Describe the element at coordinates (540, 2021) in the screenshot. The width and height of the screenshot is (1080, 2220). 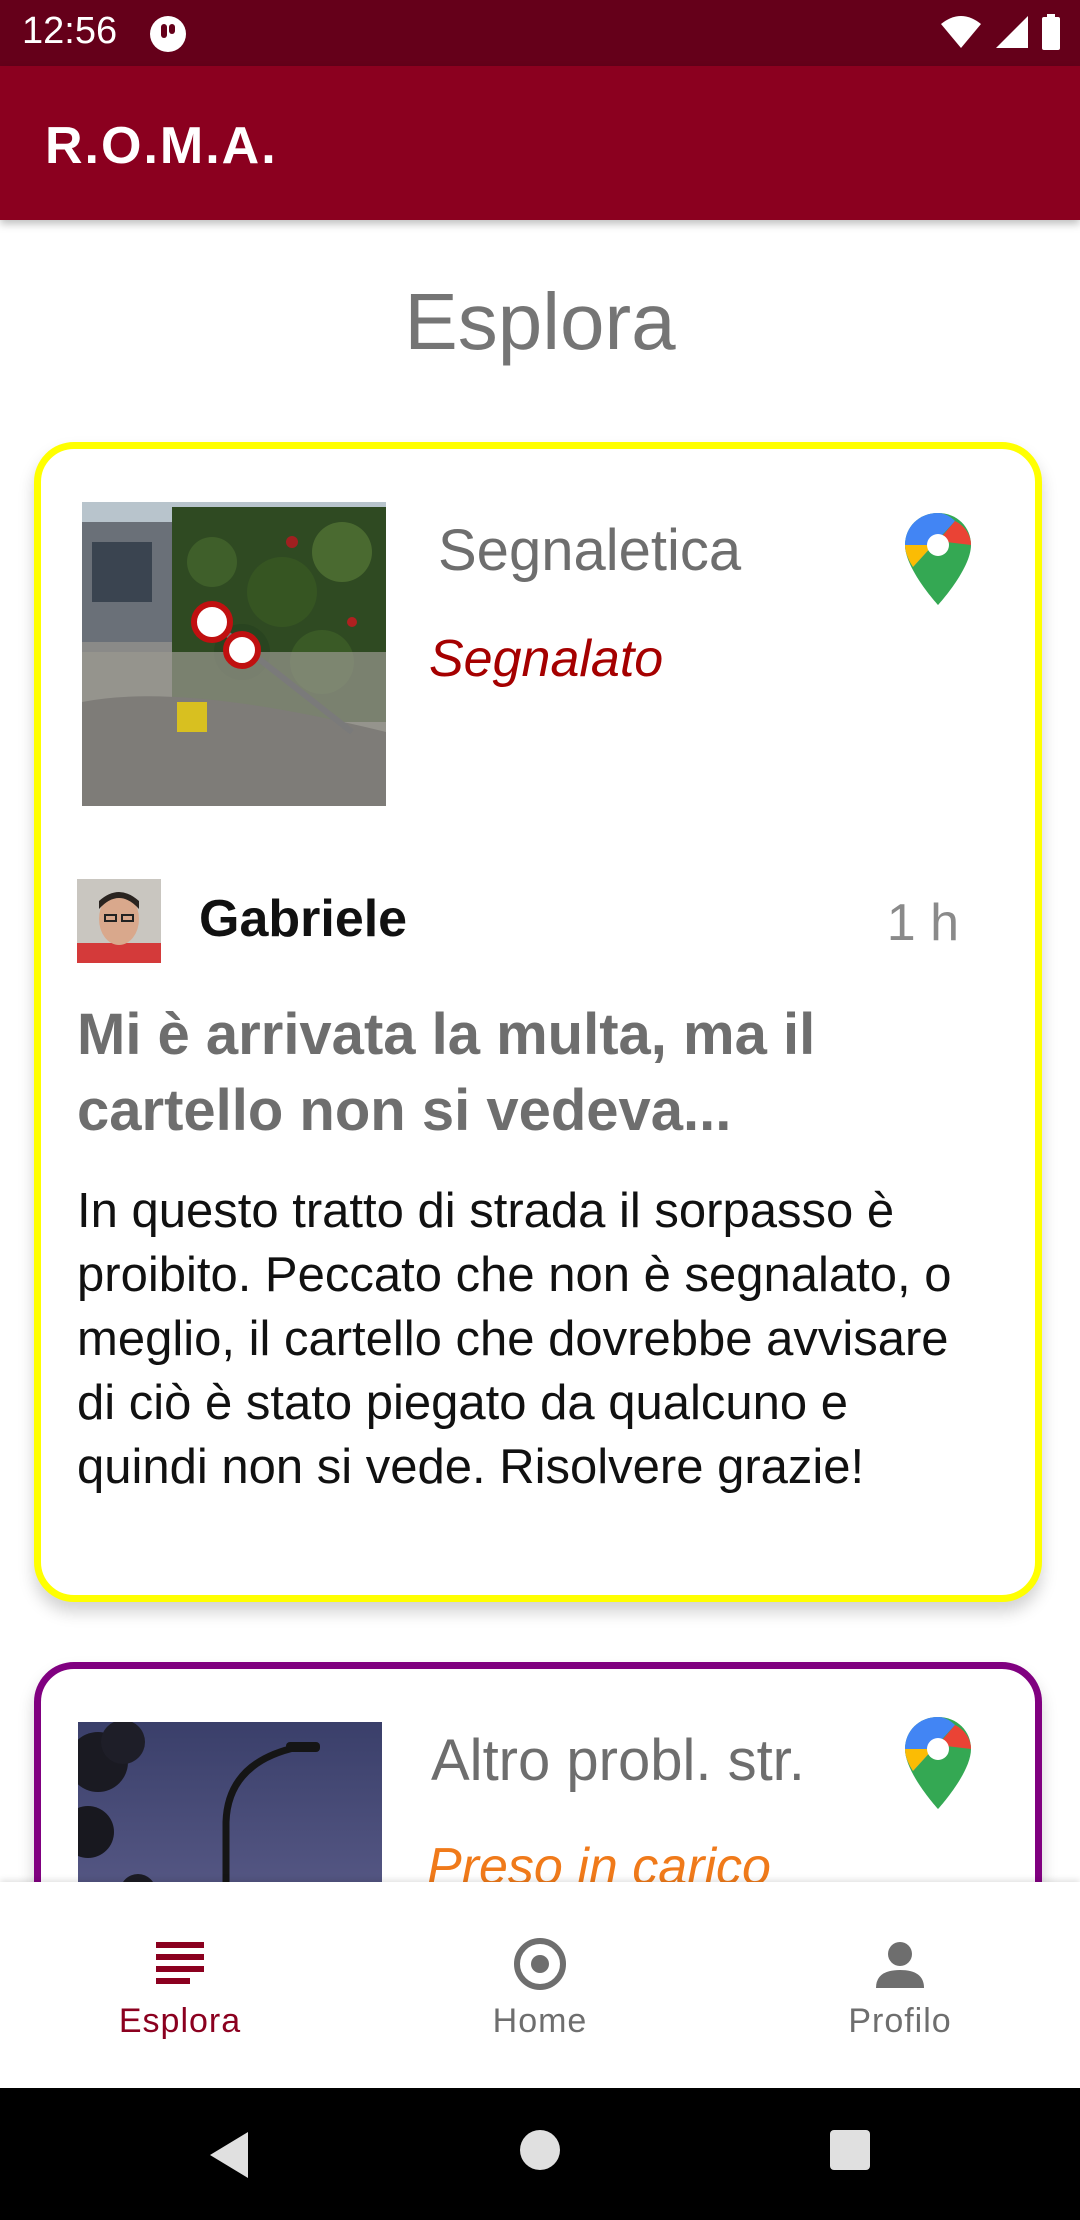
I see `nav-label: Home` at that location.